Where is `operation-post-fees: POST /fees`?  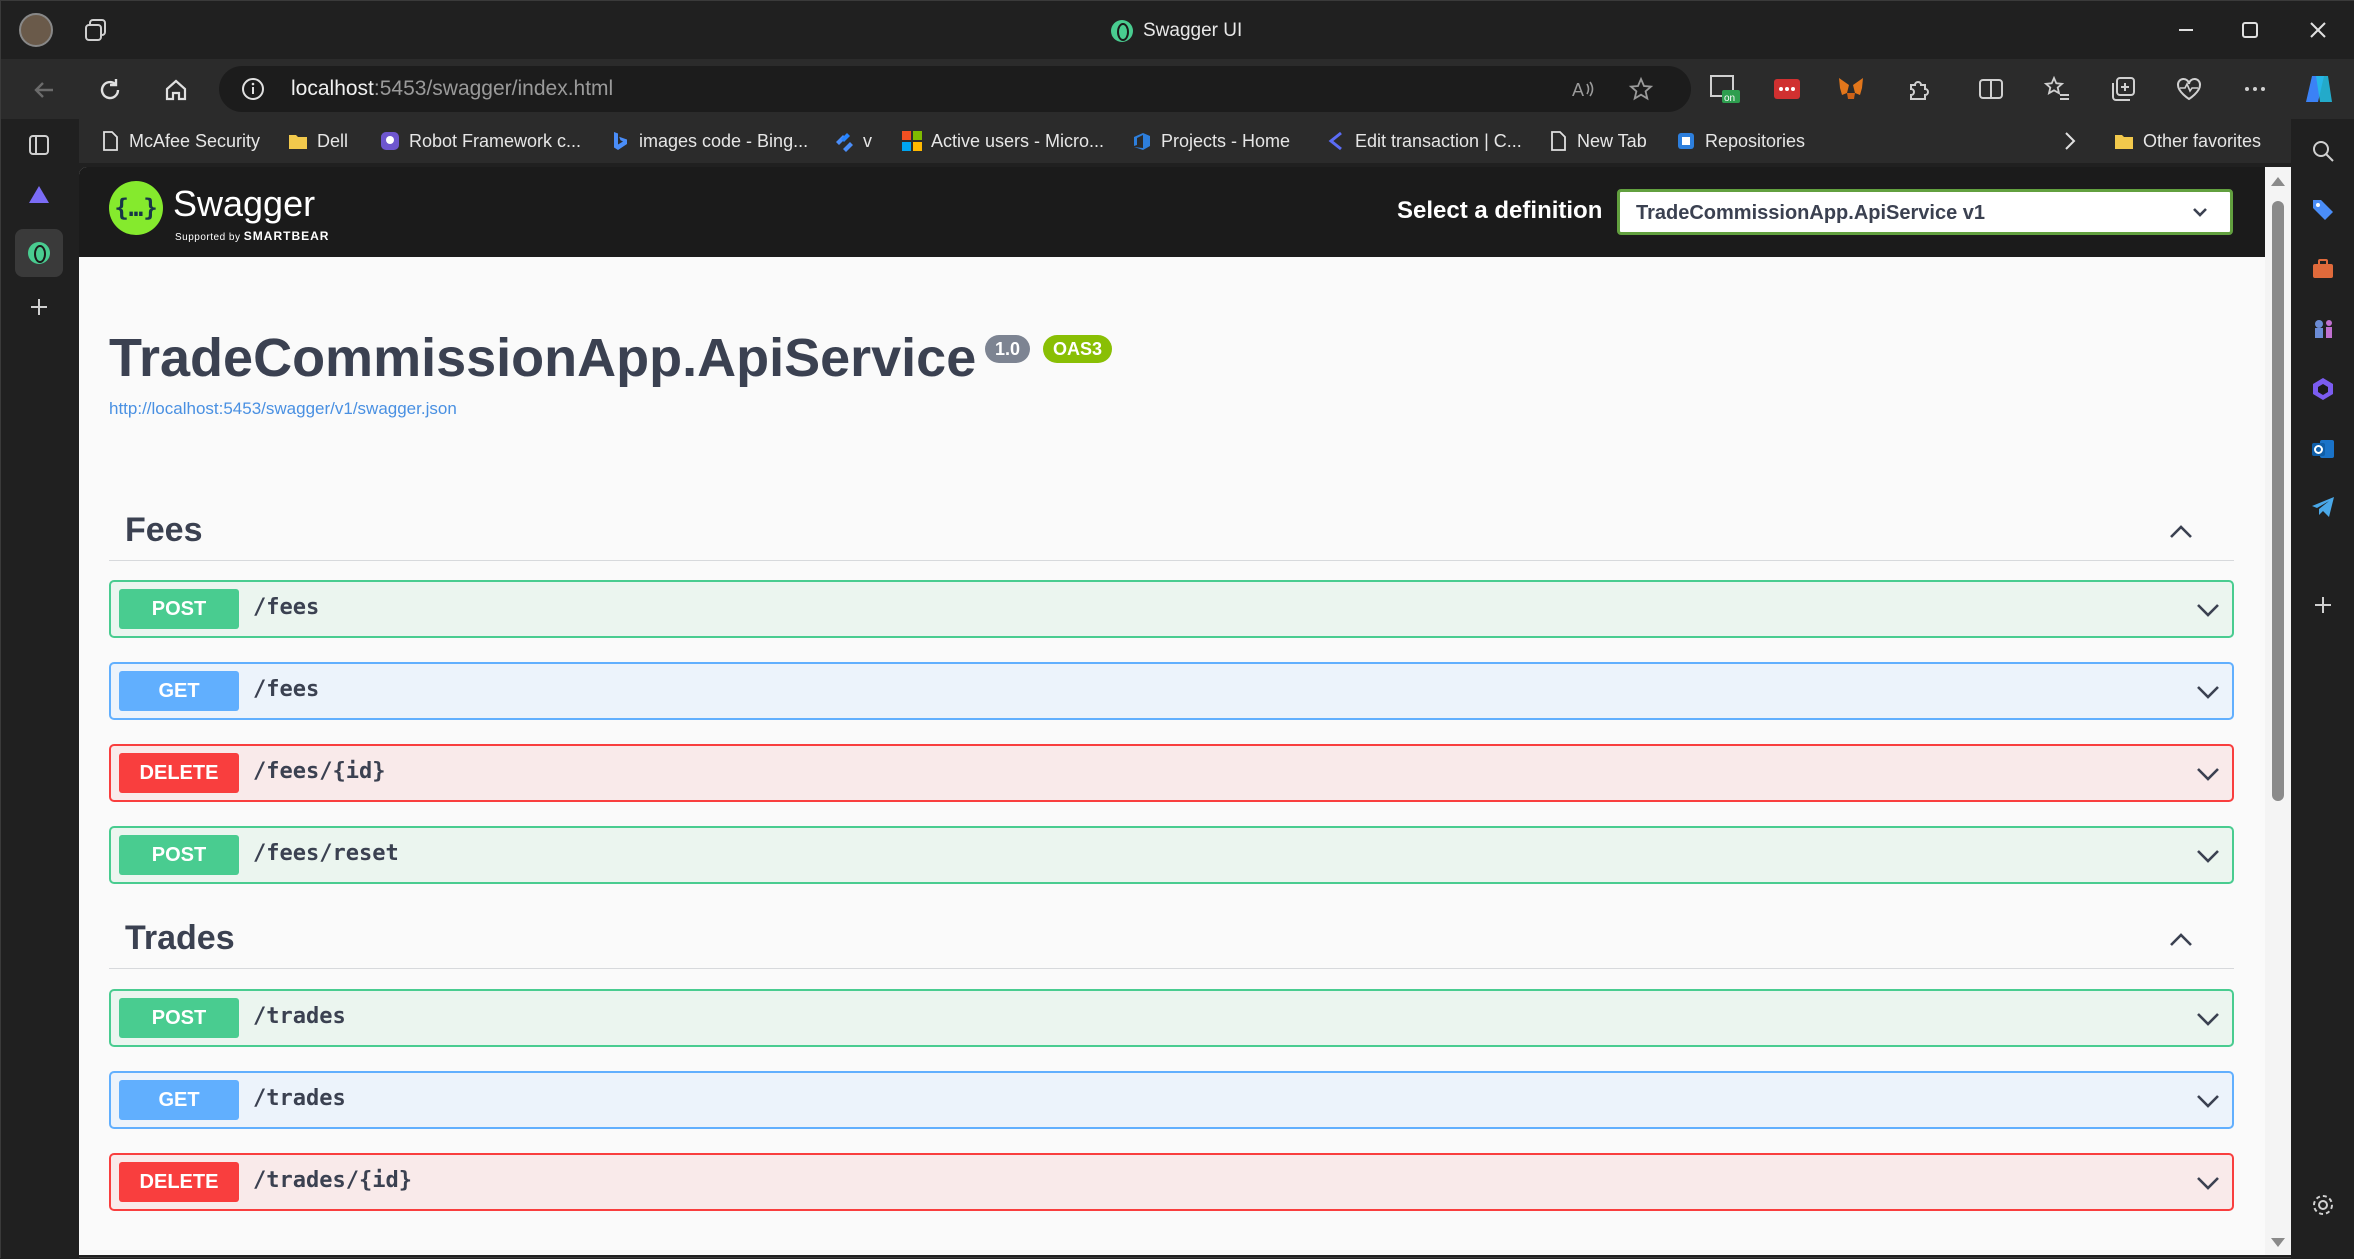
operation-post-fees: POST /fees is located at coordinates (1171, 609).